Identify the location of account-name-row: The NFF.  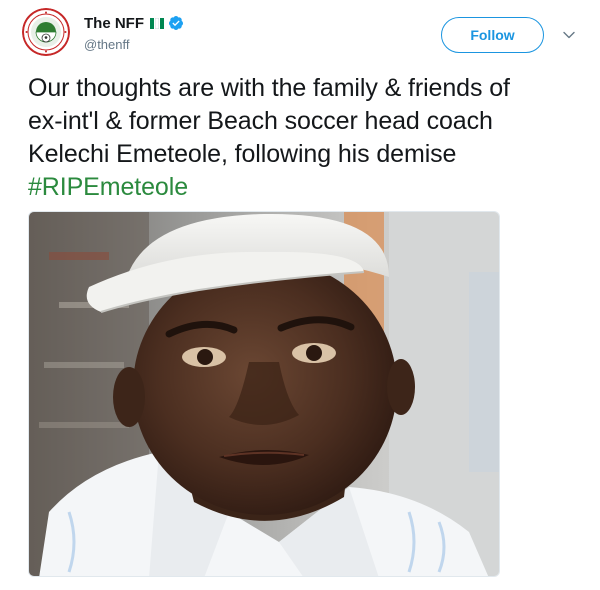
(134, 23).